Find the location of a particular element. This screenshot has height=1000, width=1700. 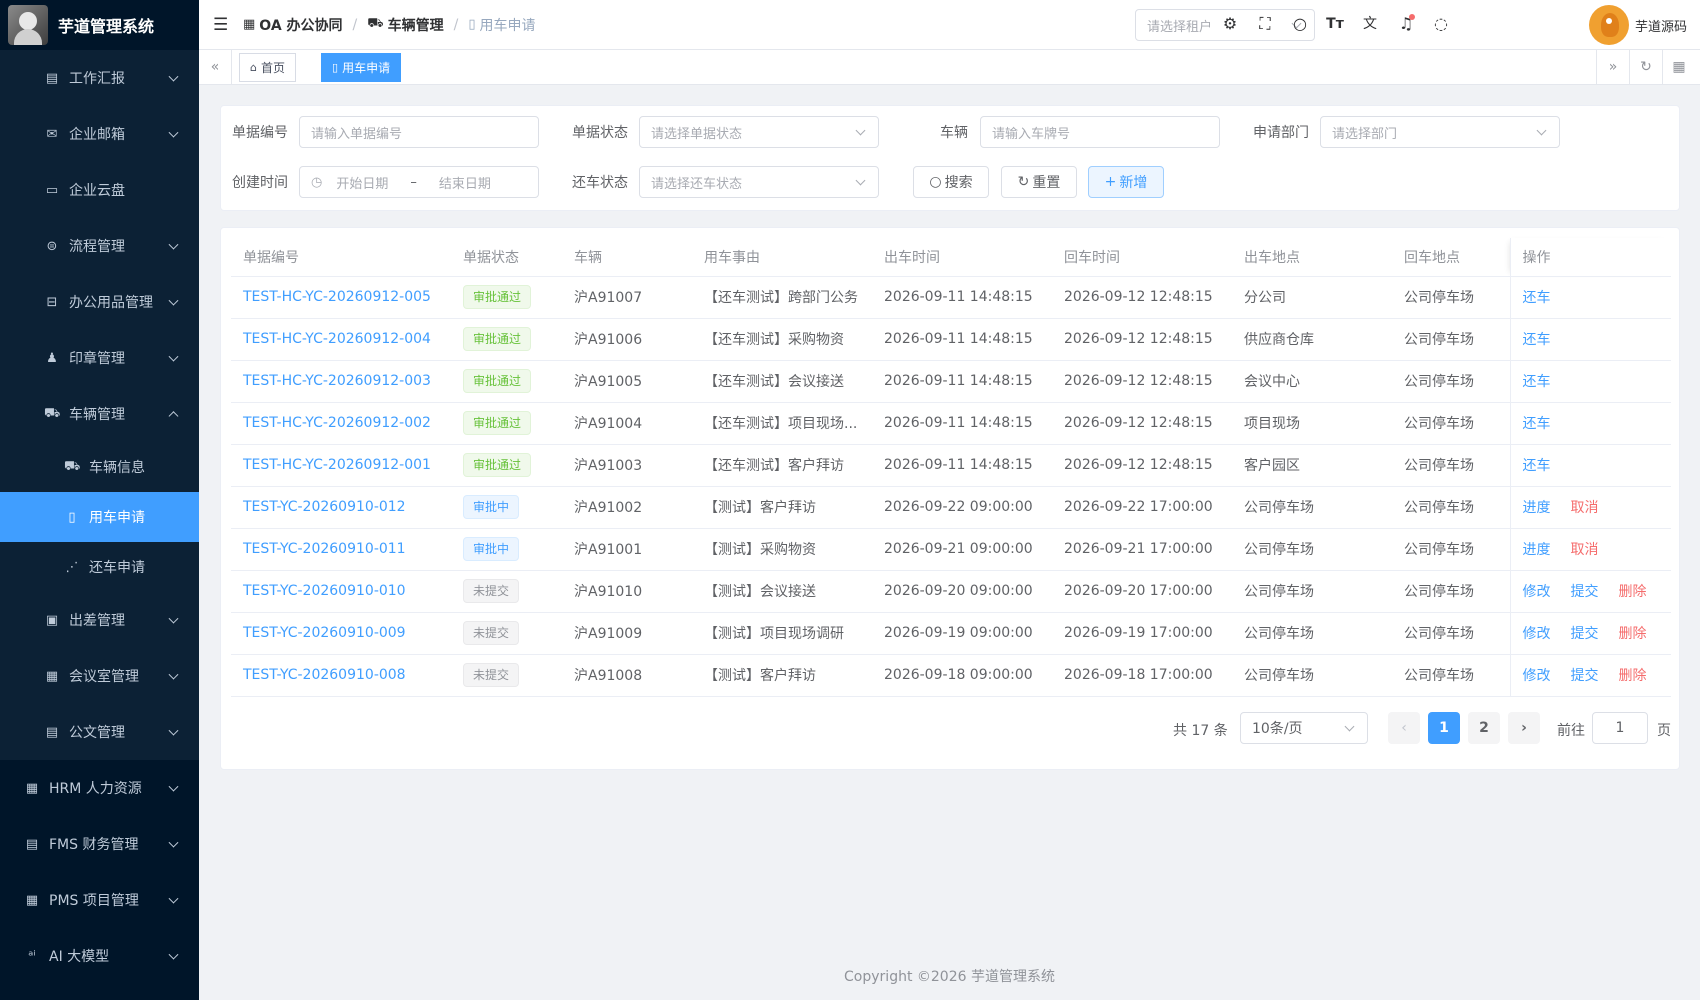

reset-button: ↻ 重置 is located at coordinates (1039, 182).